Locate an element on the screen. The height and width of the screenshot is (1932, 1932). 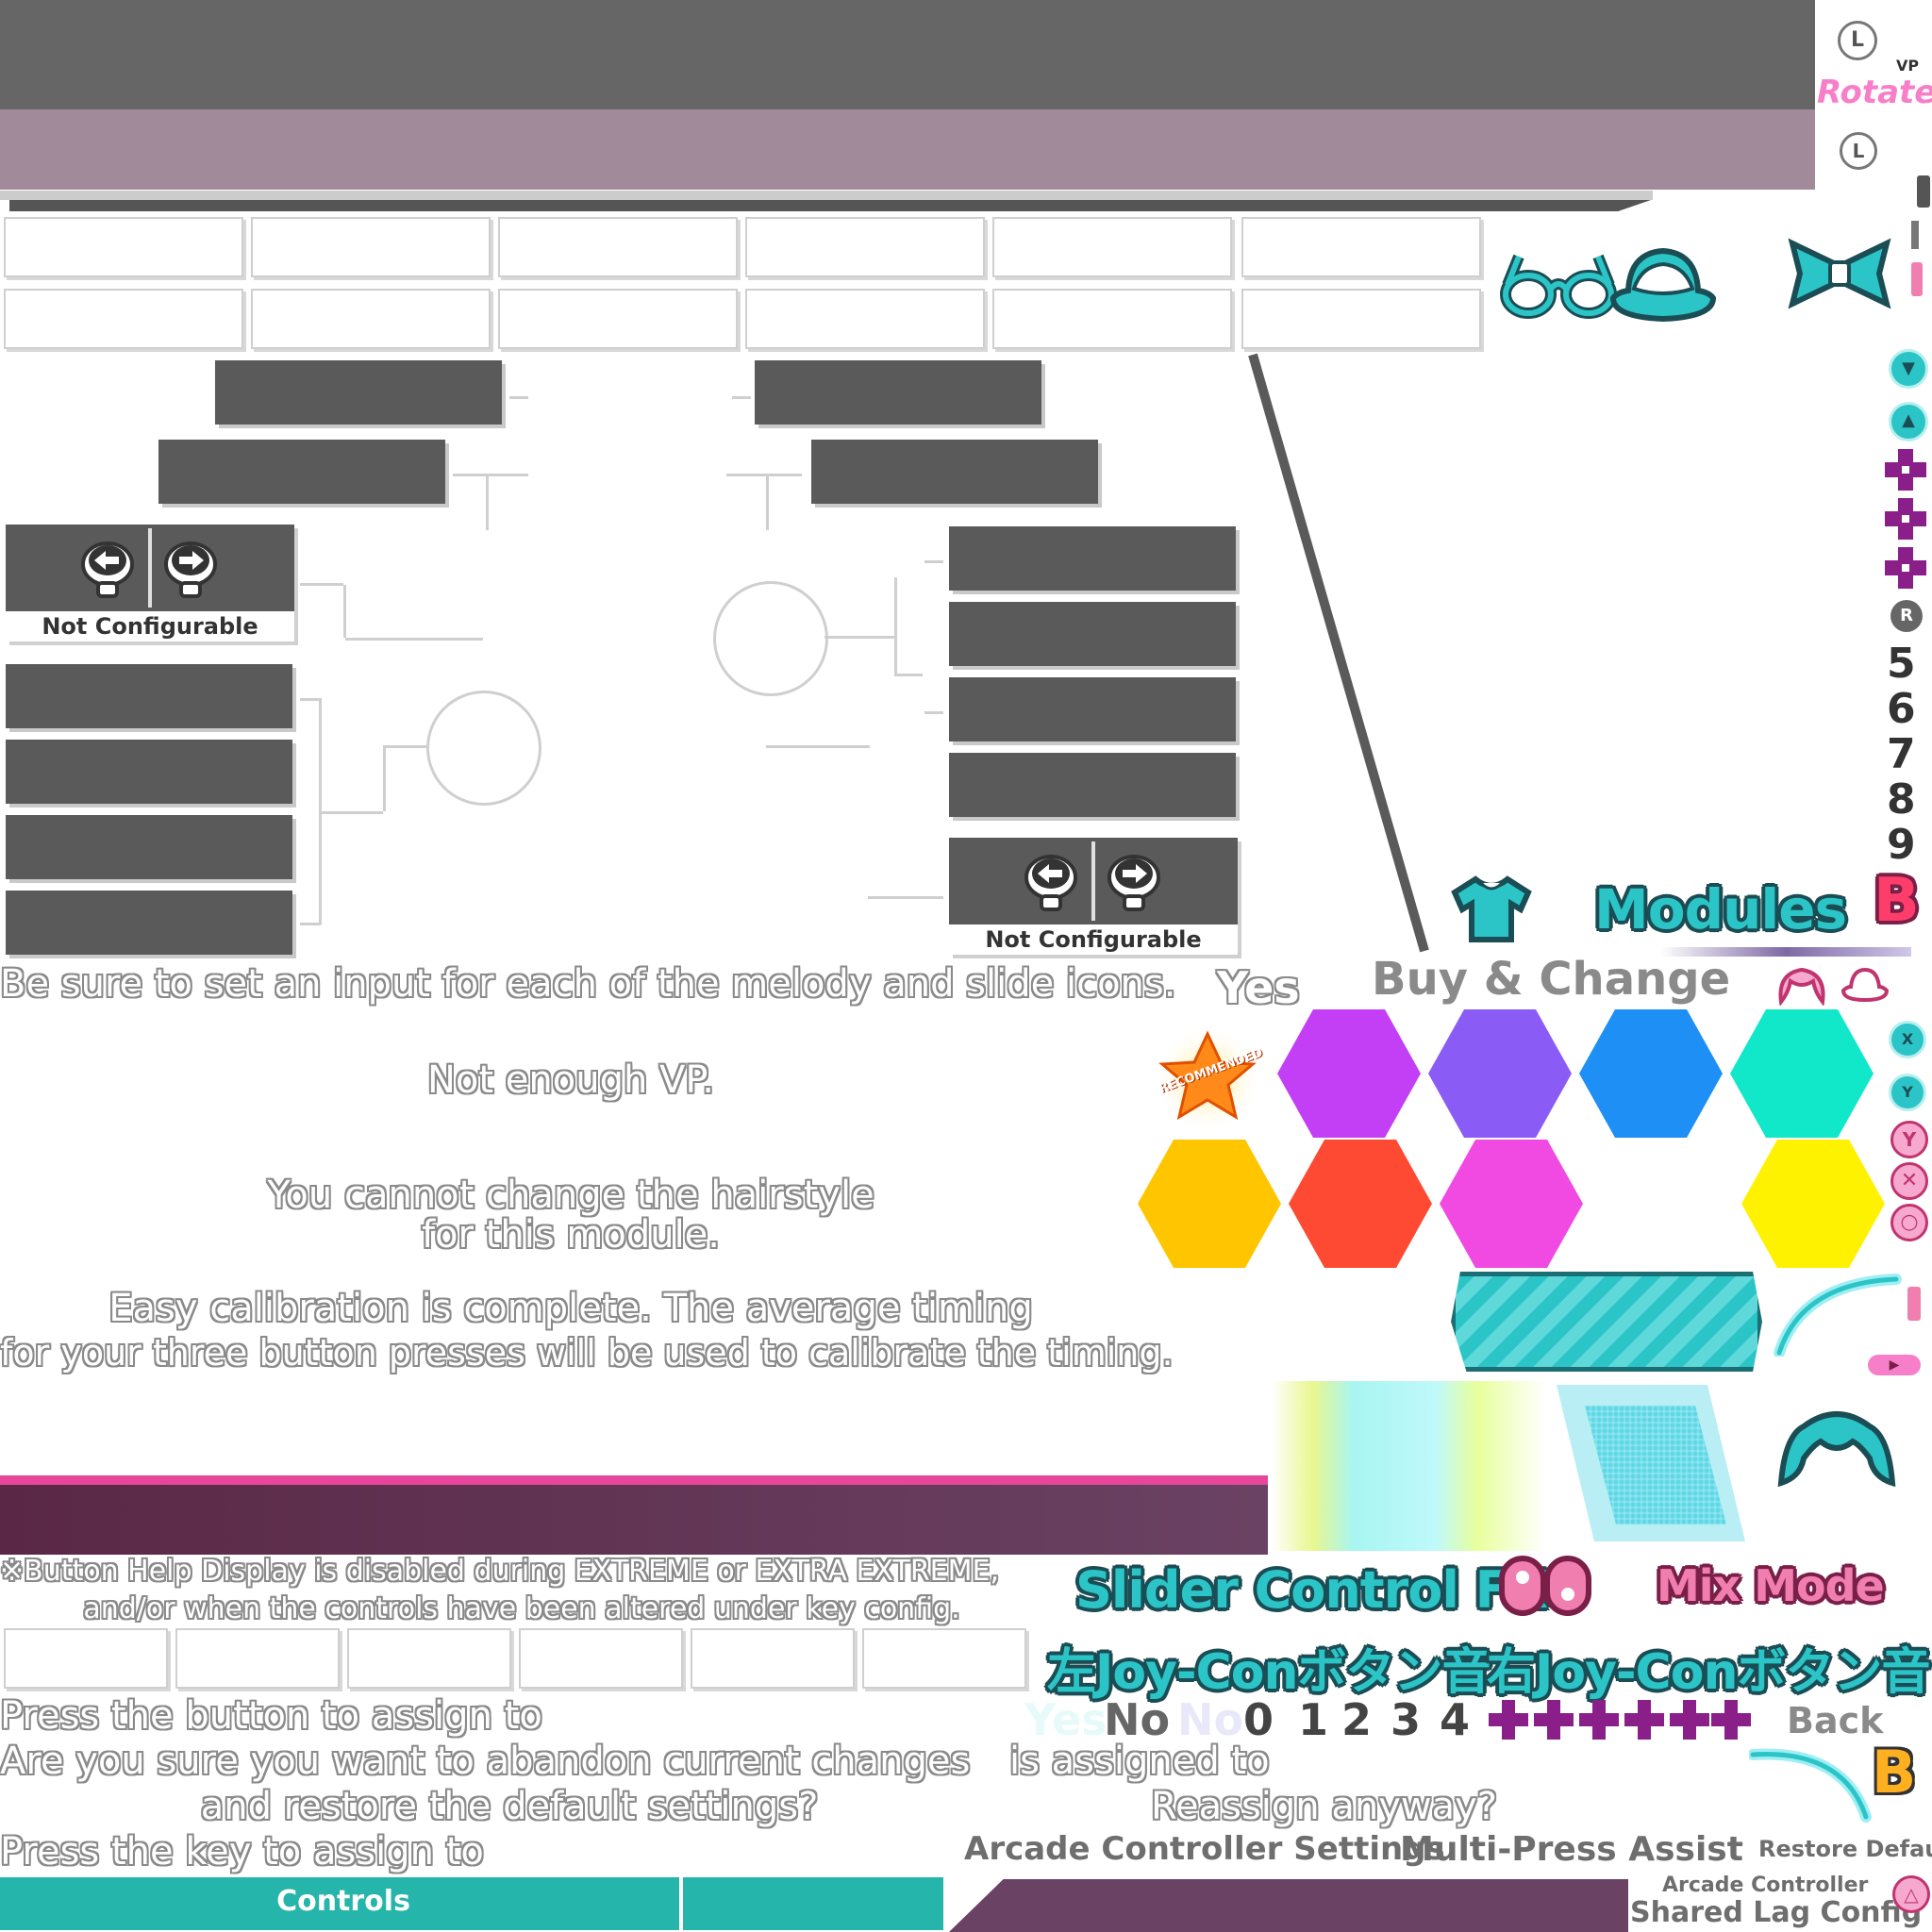
connector-diagonal is located at coordinates (1339, 653).